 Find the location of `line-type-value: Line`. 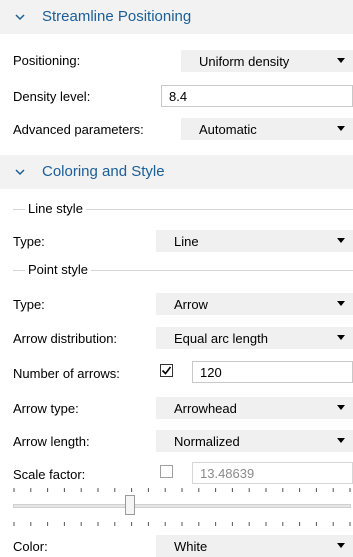

line-type-value: Line is located at coordinates (186, 241).